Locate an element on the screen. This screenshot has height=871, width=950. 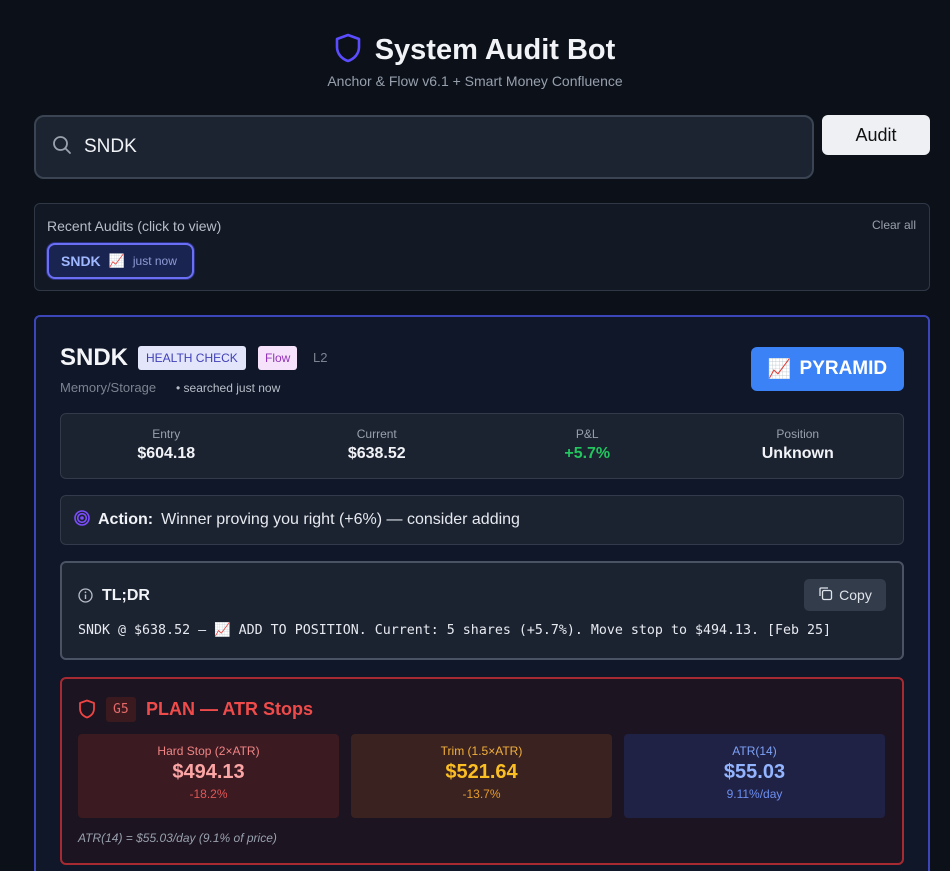
stat-label: Position is located at coordinates (798, 434).